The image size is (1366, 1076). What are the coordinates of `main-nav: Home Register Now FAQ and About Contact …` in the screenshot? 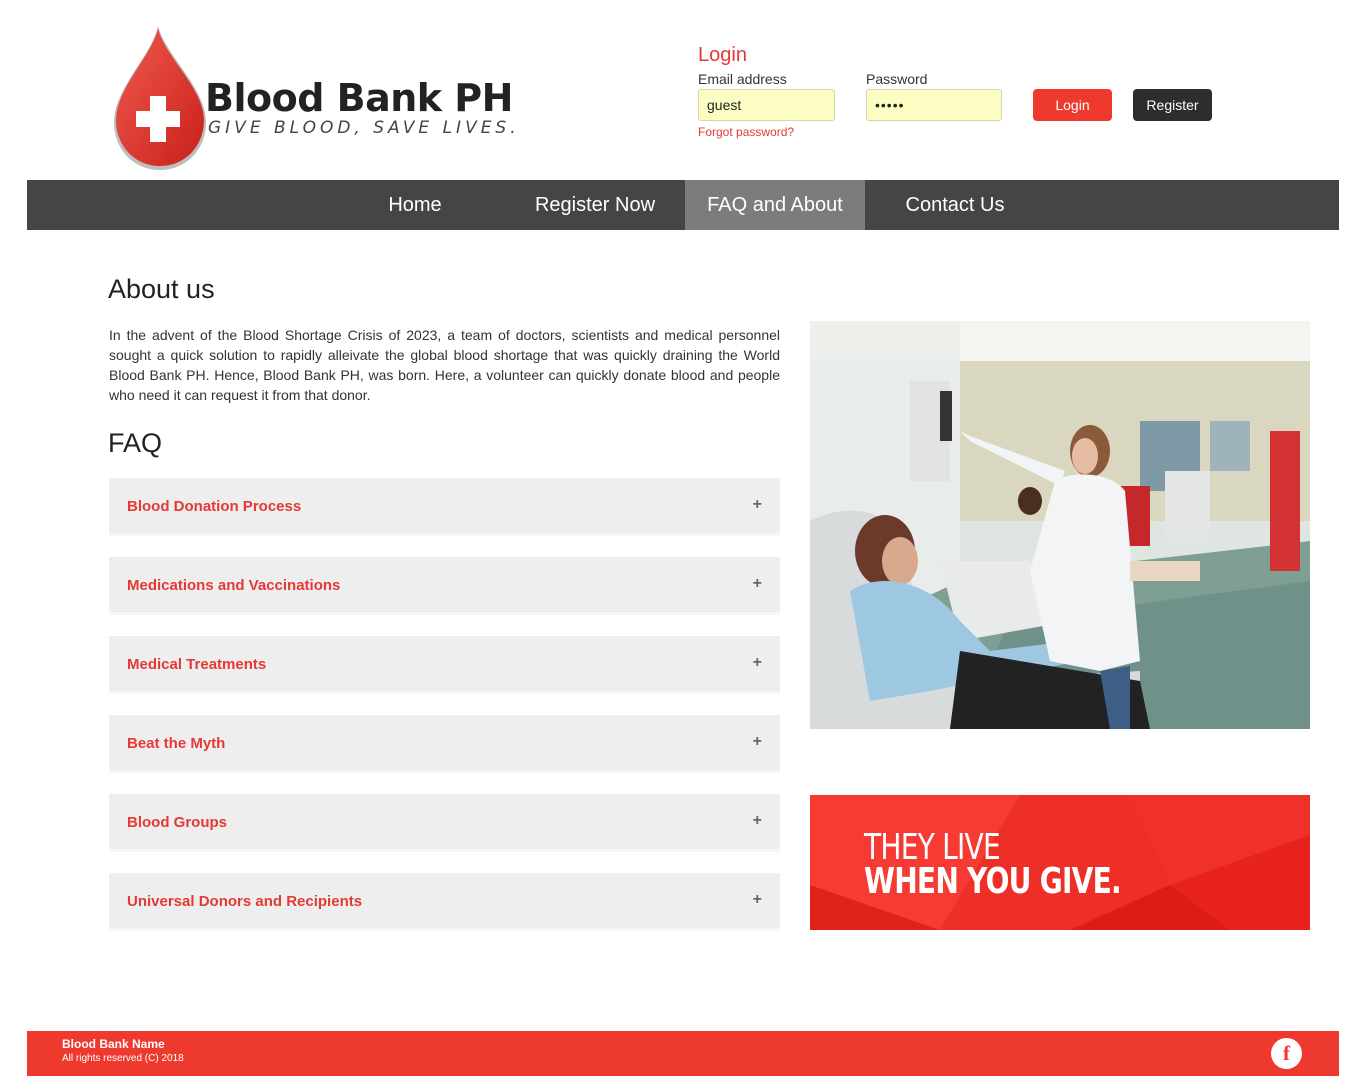 It's located at (683, 205).